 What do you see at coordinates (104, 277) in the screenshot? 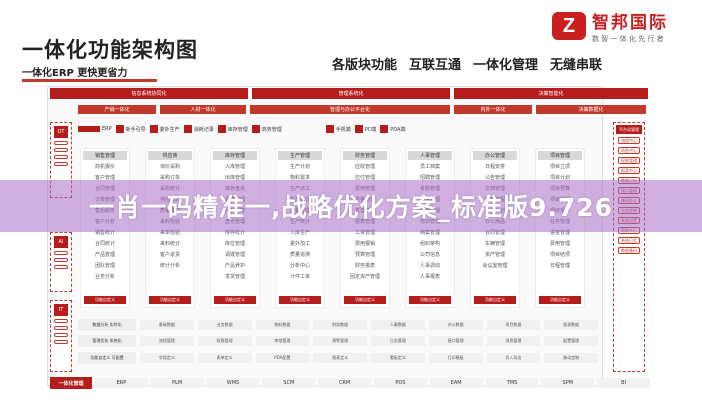
I see `module-item: 业务分析` at bounding box center [104, 277].